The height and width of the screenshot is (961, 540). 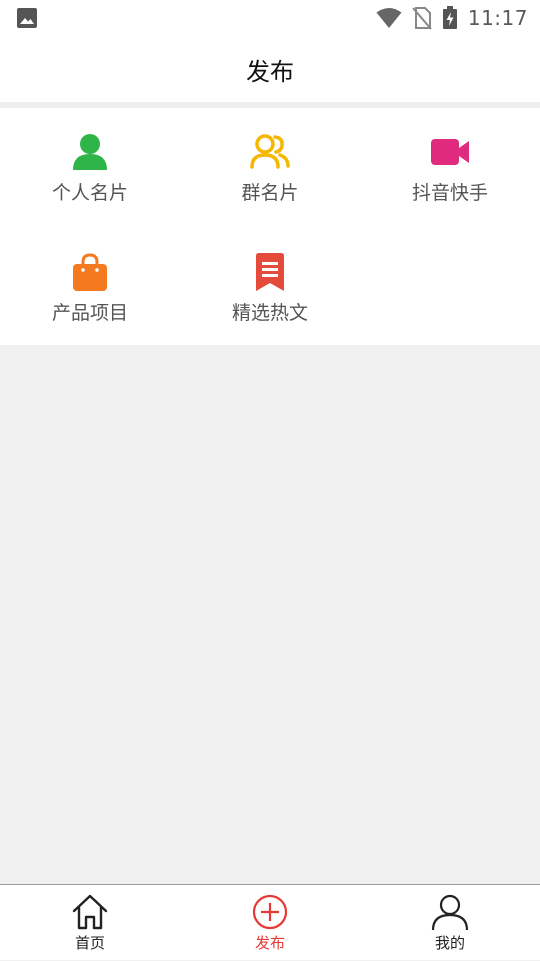 I want to click on nav-label: 首页, so click(x=89, y=943).